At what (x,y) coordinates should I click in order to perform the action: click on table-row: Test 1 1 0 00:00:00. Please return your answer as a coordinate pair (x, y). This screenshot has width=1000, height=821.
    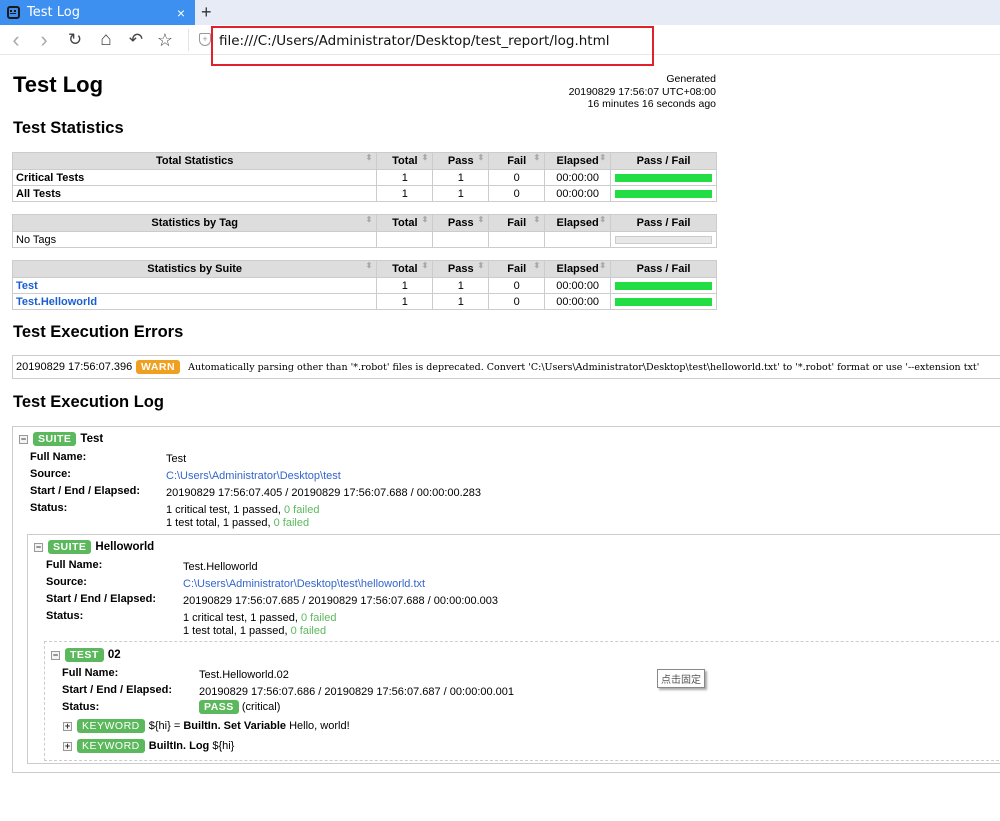
    Looking at the image, I should click on (364, 285).